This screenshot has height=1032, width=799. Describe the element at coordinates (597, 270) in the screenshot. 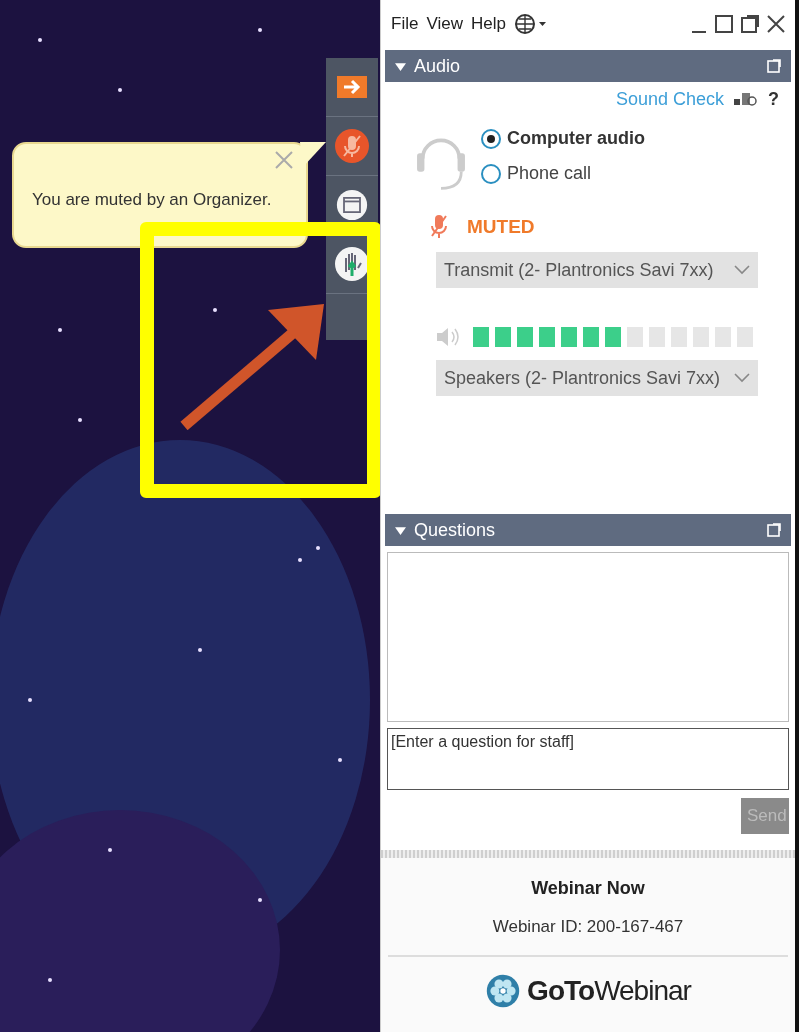

I see `microphone-dropdown: Transmit (2- Plantronics Savi 7xx)` at that location.